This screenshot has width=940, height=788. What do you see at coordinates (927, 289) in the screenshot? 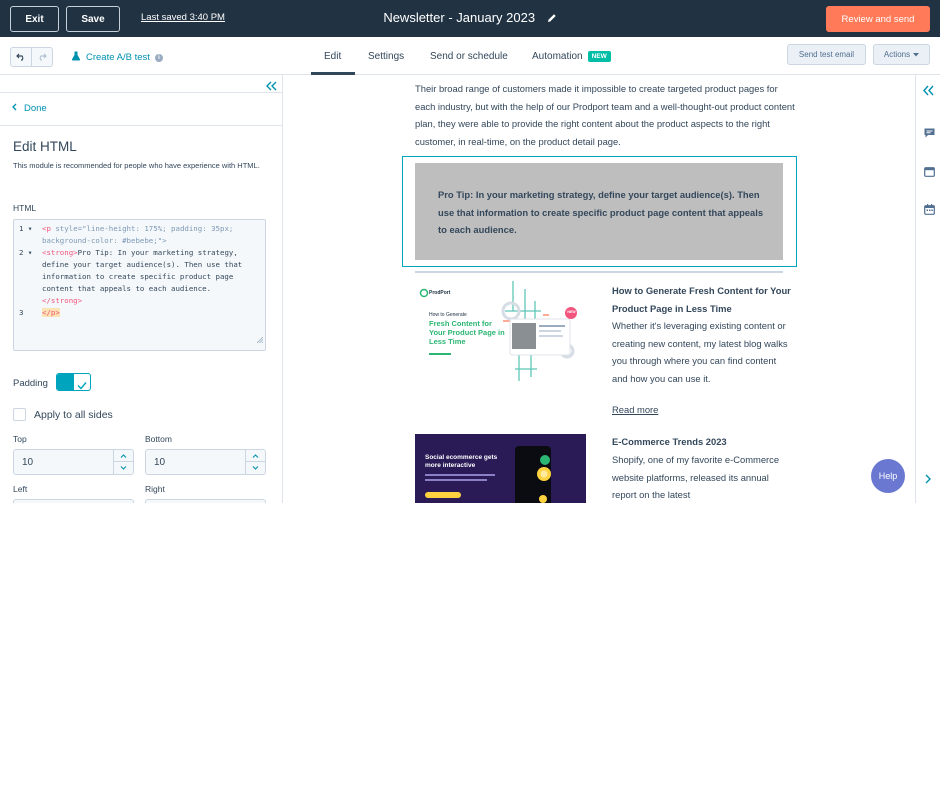
I see `right-rail` at bounding box center [927, 289].